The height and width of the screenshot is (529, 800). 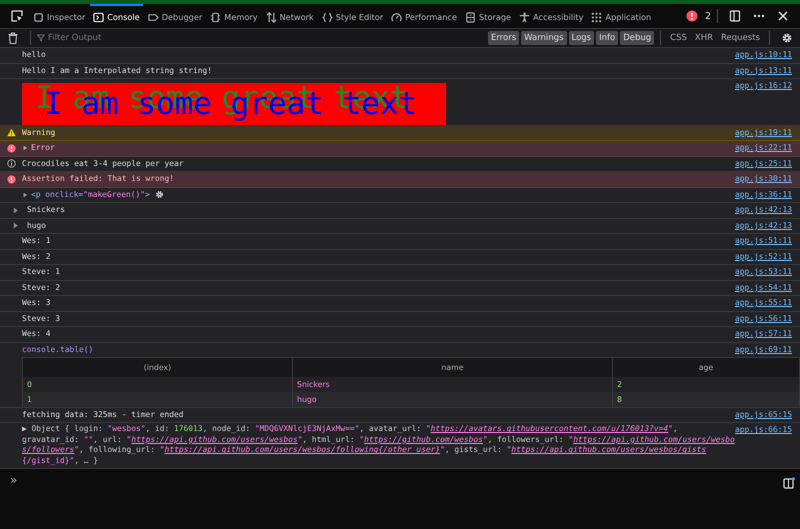 I want to click on level-filter-button: Warnings, so click(x=543, y=38).